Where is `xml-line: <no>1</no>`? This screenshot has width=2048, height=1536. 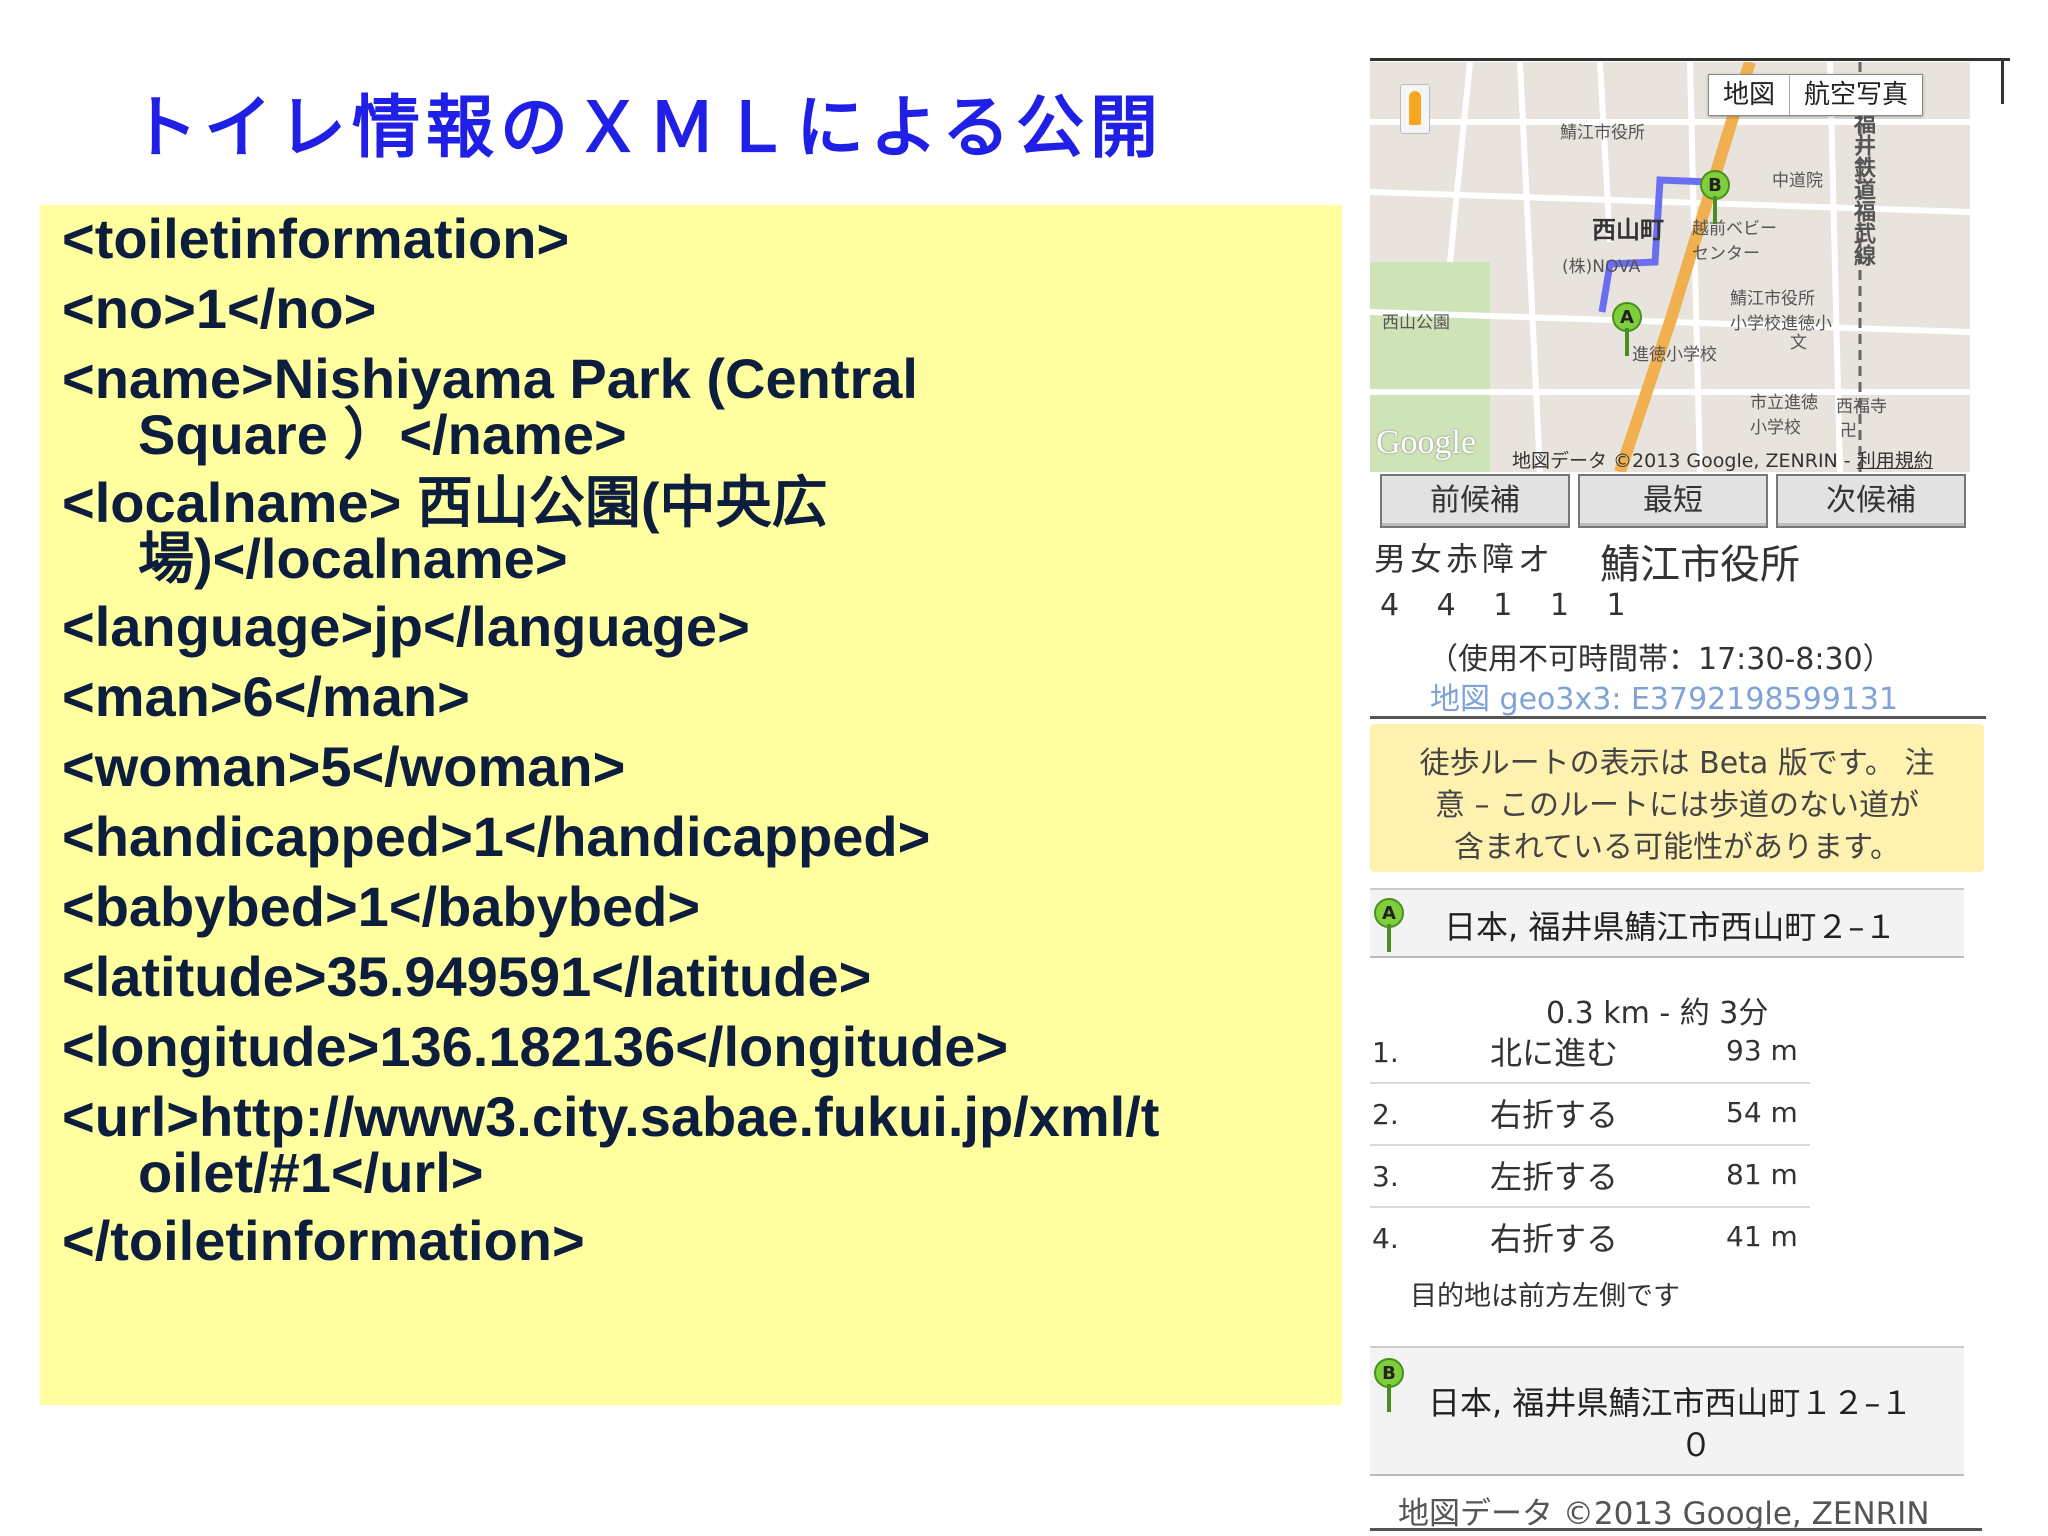
xml-line: <no>1</no> is located at coordinates (219, 308).